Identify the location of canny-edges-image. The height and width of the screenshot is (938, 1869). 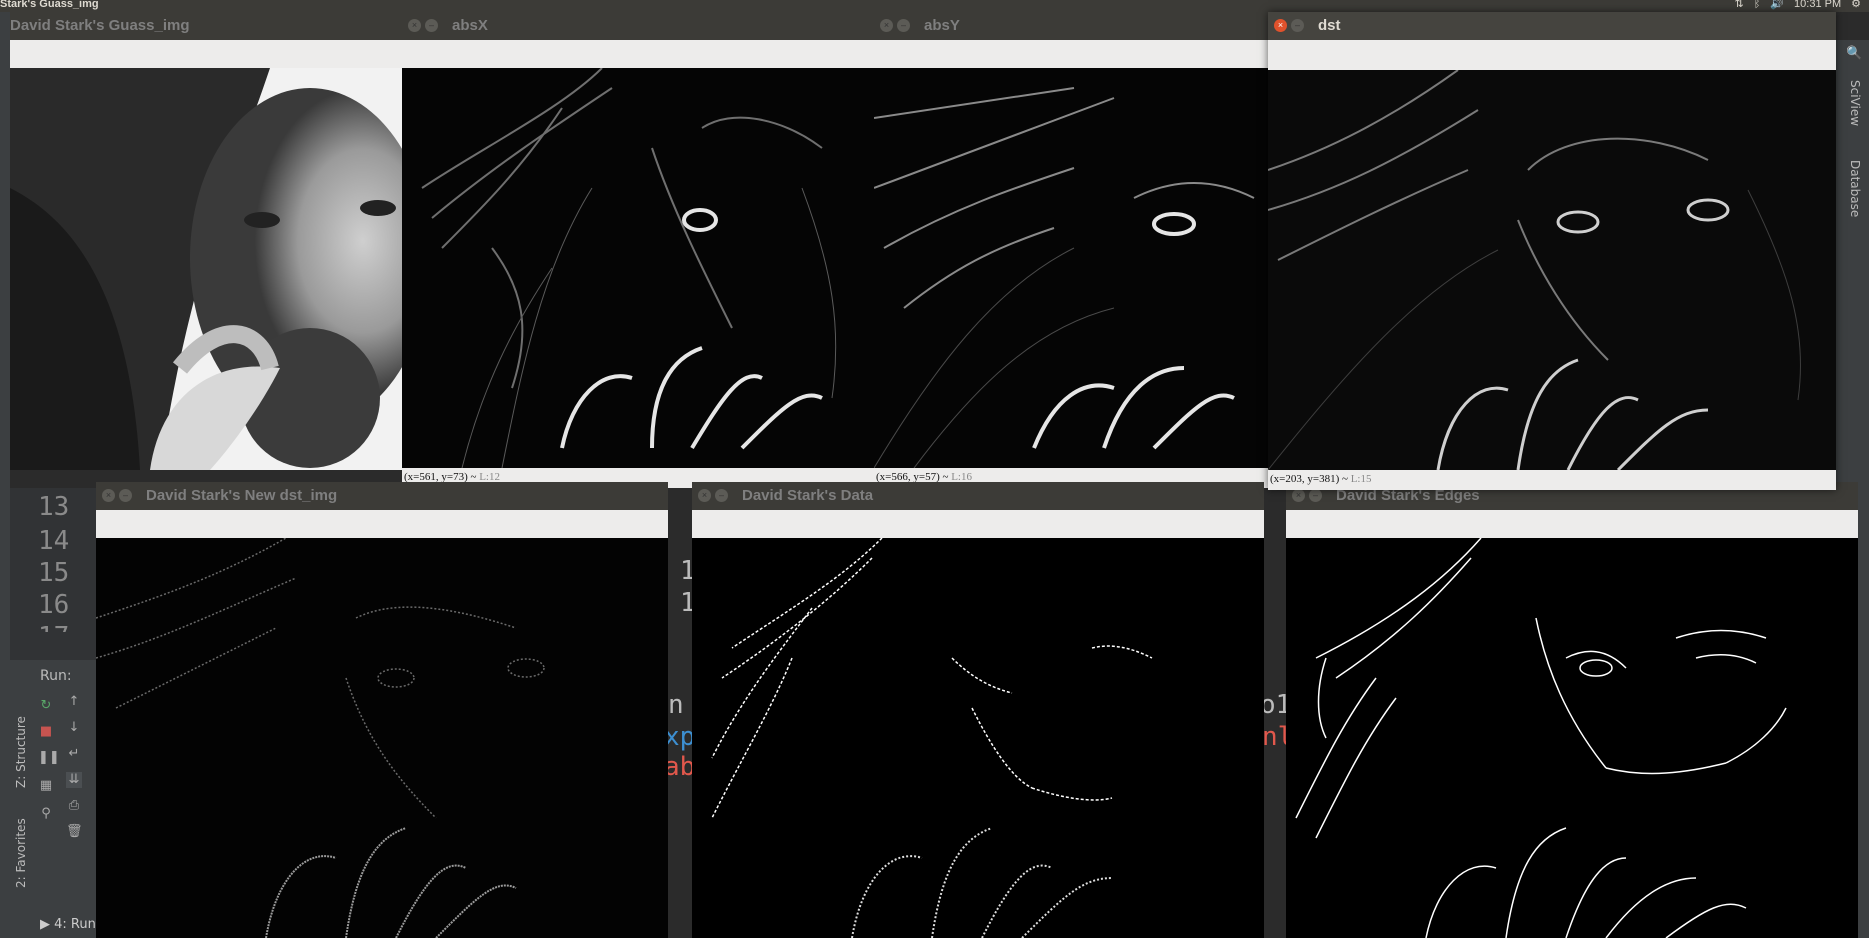
(1572, 738).